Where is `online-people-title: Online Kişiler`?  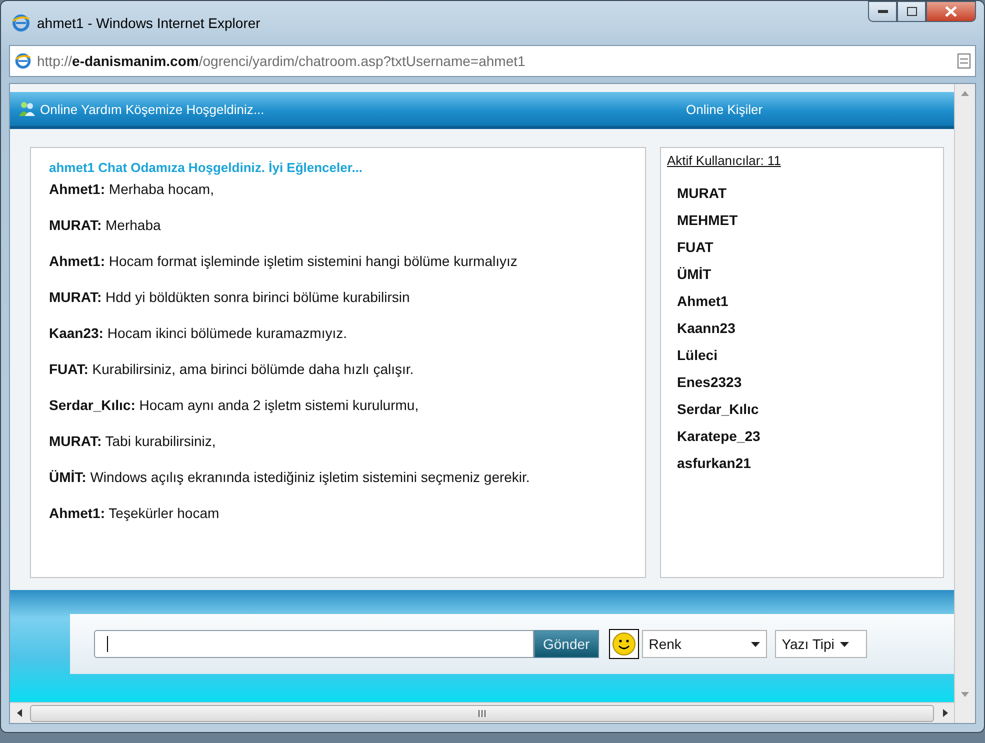 online-people-title: Online Kişiler is located at coordinates (725, 109).